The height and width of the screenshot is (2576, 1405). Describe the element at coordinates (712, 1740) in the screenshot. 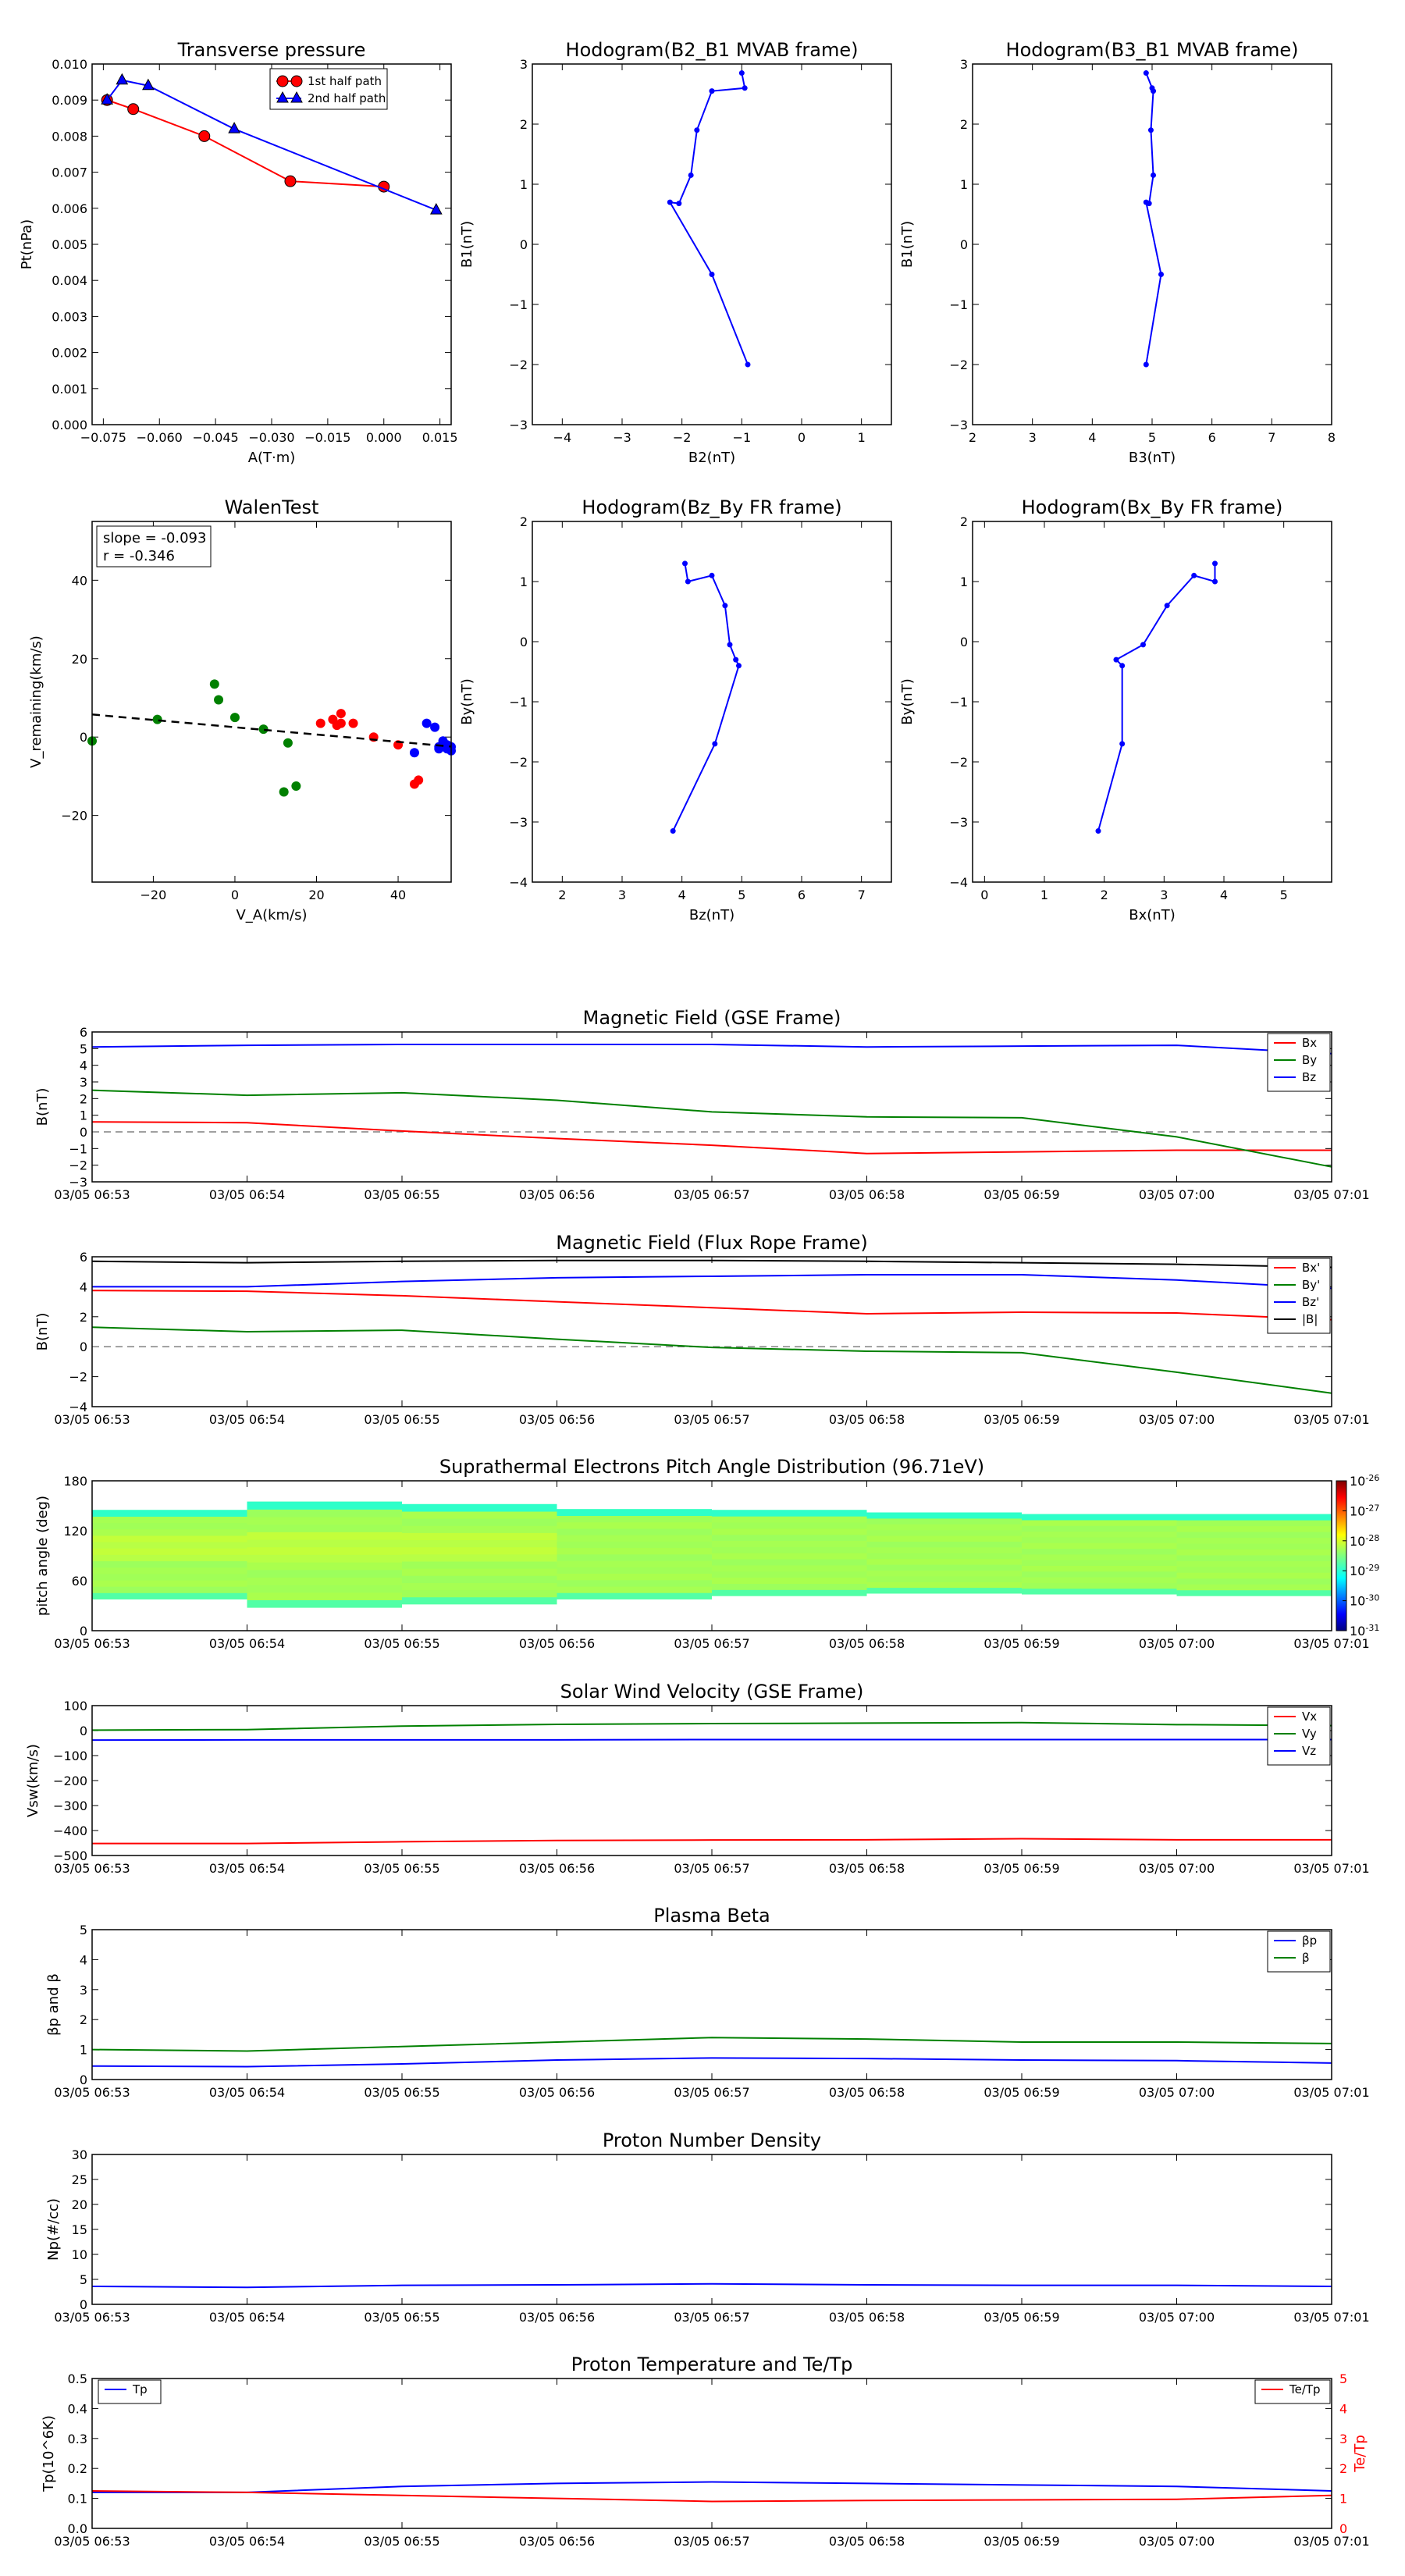

I see `series-line` at that location.